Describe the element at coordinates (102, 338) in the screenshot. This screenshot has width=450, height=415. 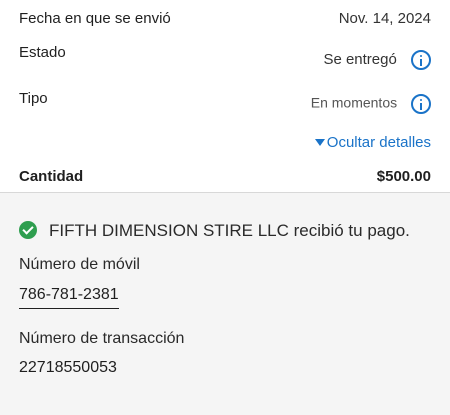
I see `transaction-number-label: Número de transacción` at that location.